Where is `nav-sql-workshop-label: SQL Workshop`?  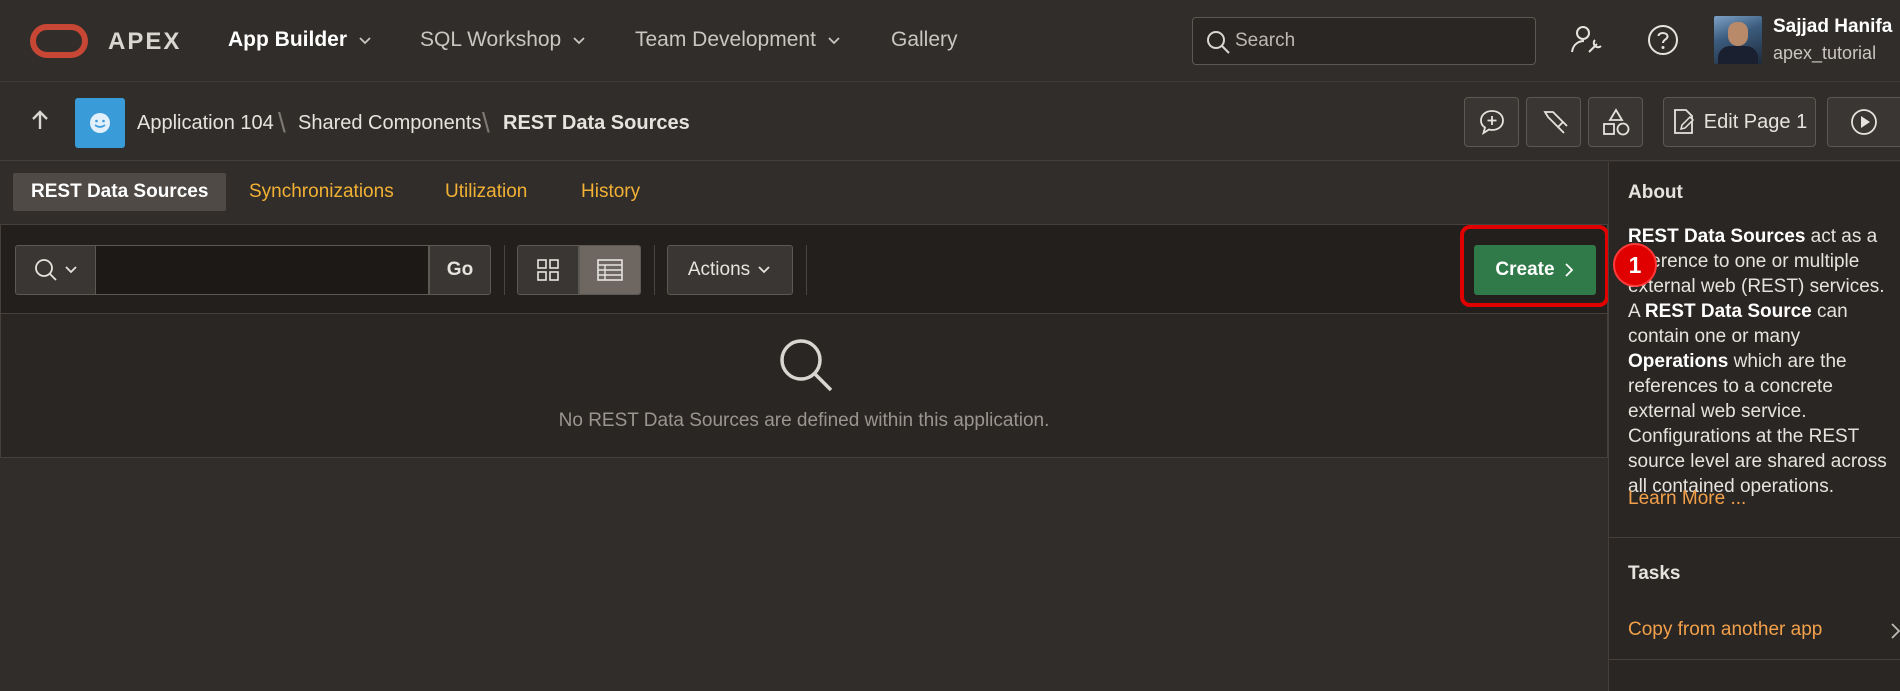
nav-sql-workshop-label: SQL Workshop is located at coordinates (491, 39).